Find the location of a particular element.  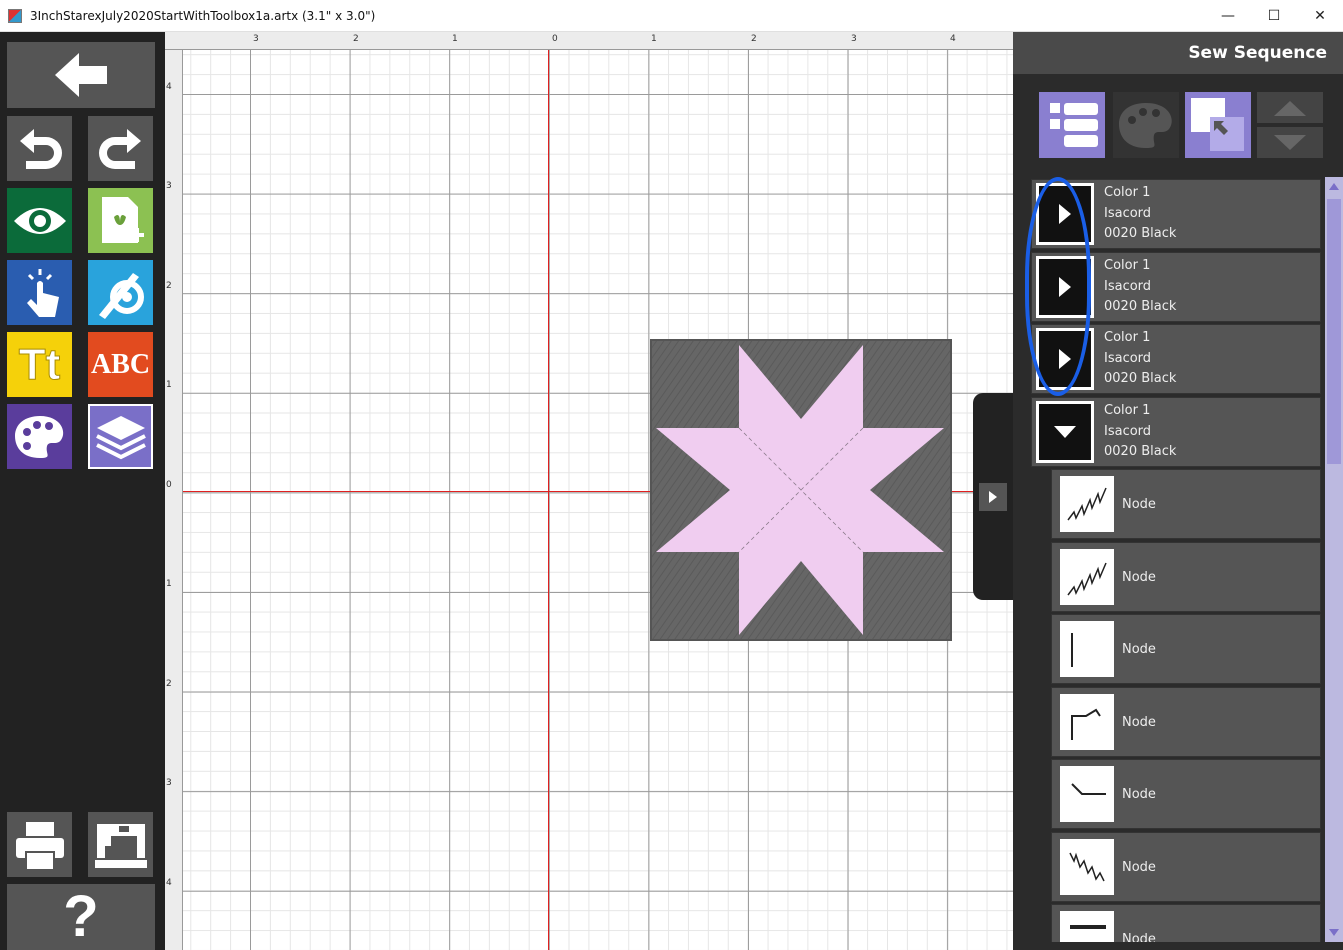

move-up-button is located at coordinates (1290, 107).